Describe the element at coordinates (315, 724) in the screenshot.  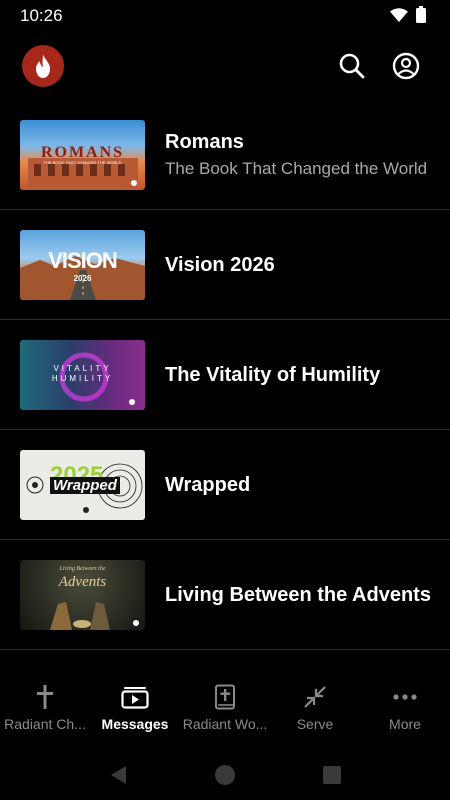
I see `nav-label: Serve` at that location.